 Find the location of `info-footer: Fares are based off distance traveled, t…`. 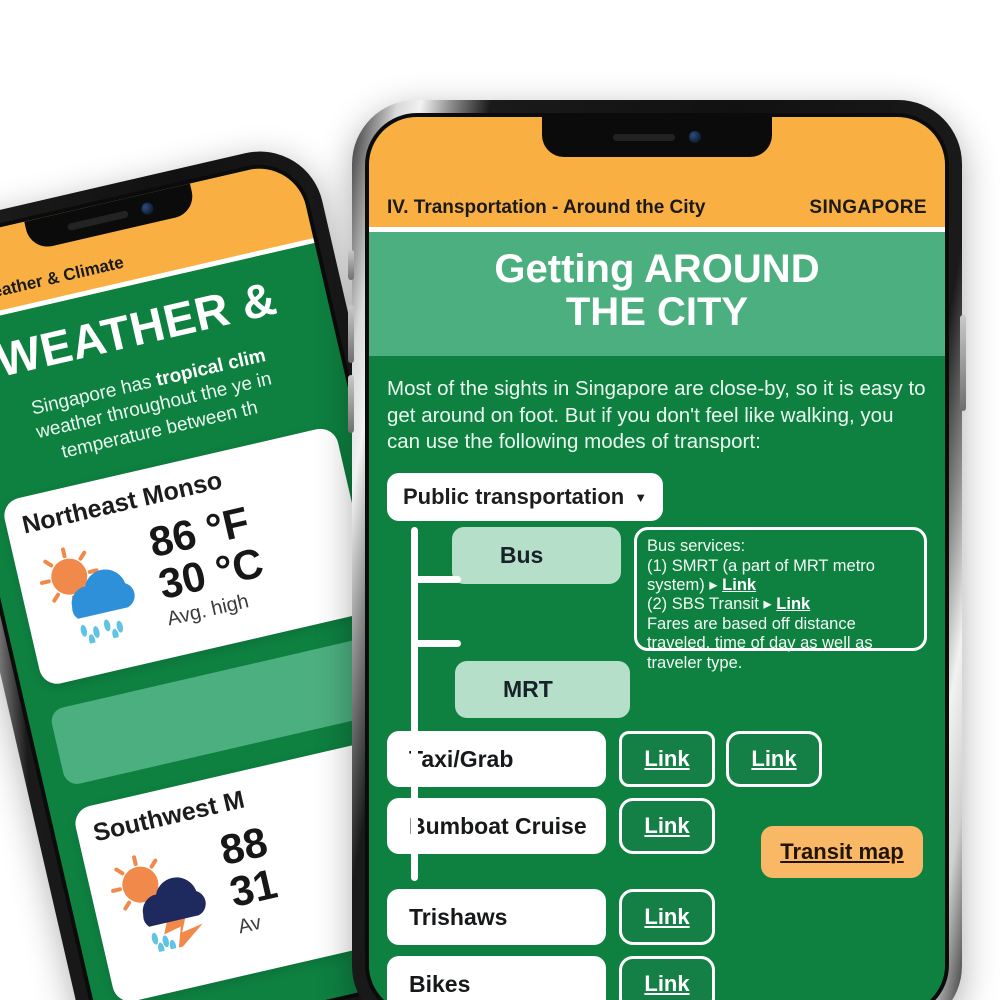

info-footer: Fares are based off distance traveled, t… is located at coordinates (759, 643).